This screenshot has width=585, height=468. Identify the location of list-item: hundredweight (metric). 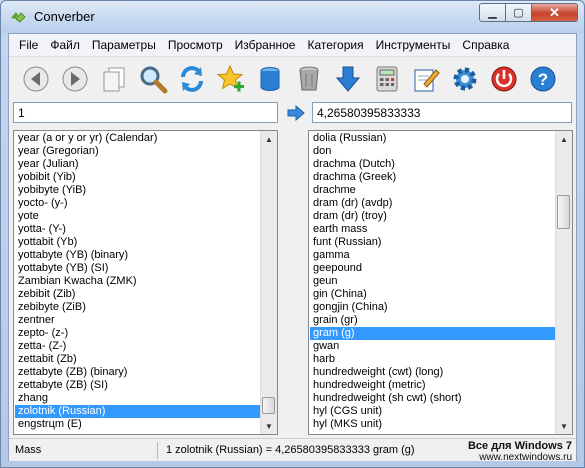
(432, 385).